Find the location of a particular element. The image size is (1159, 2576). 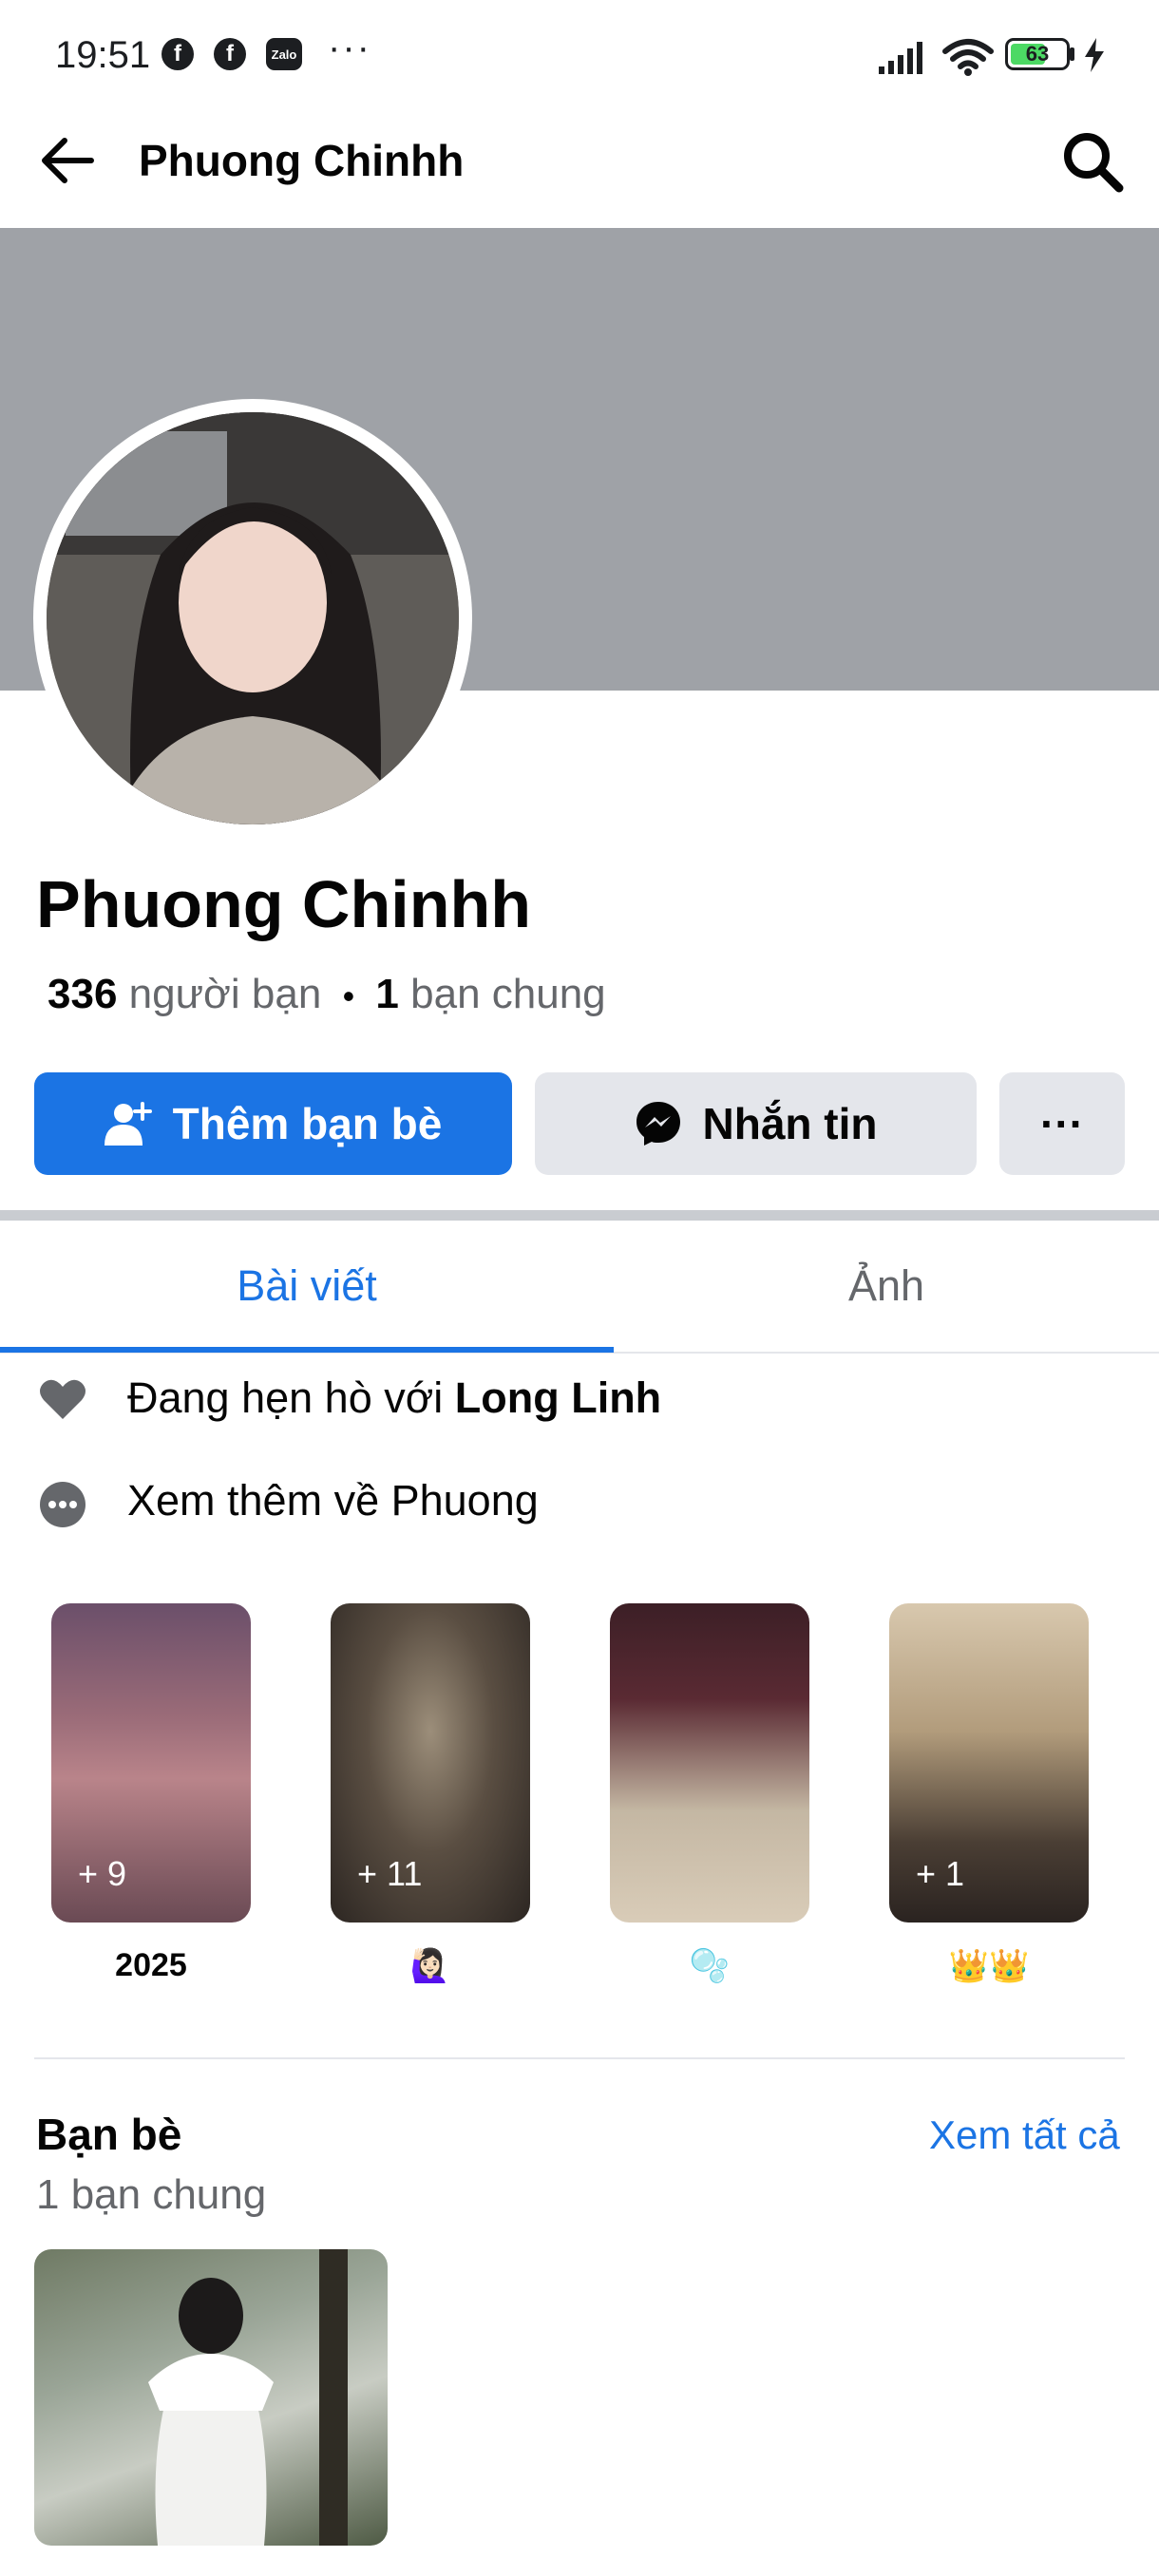

friend-label: người bạn is located at coordinates (225, 994).